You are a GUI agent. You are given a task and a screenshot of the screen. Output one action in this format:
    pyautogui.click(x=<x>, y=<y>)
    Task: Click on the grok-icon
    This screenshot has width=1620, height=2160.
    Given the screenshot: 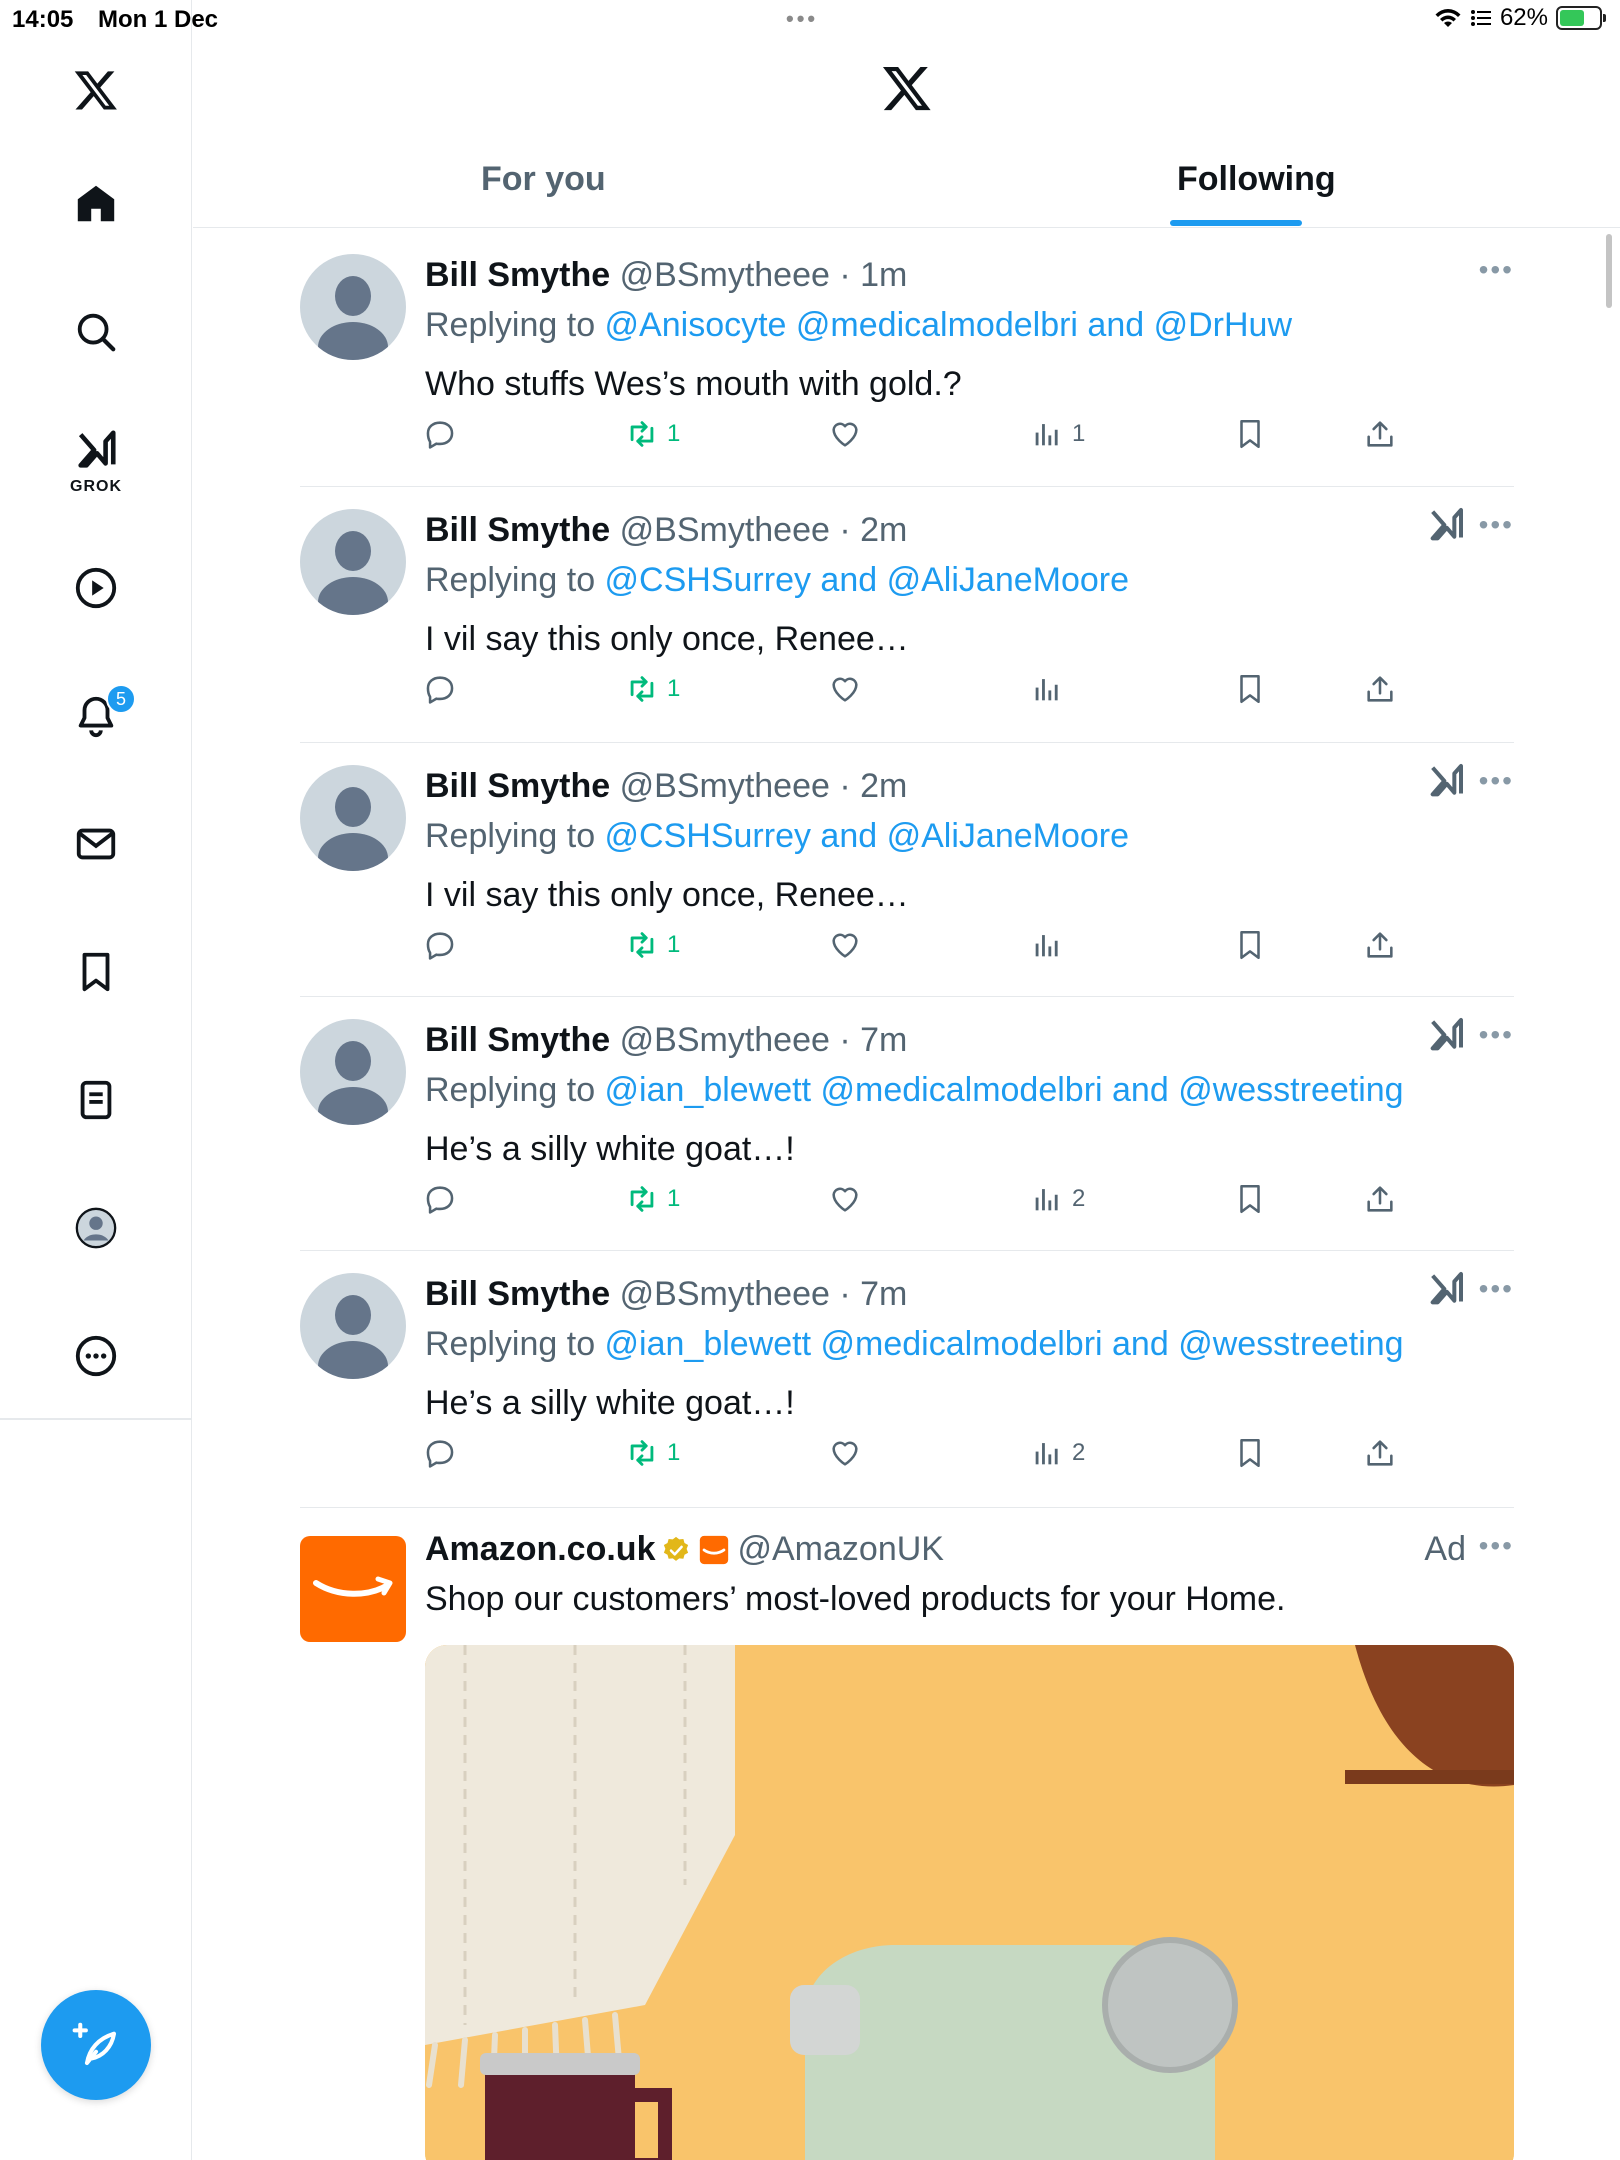 What is the action you would take?
    pyautogui.click(x=96, y=450)
    